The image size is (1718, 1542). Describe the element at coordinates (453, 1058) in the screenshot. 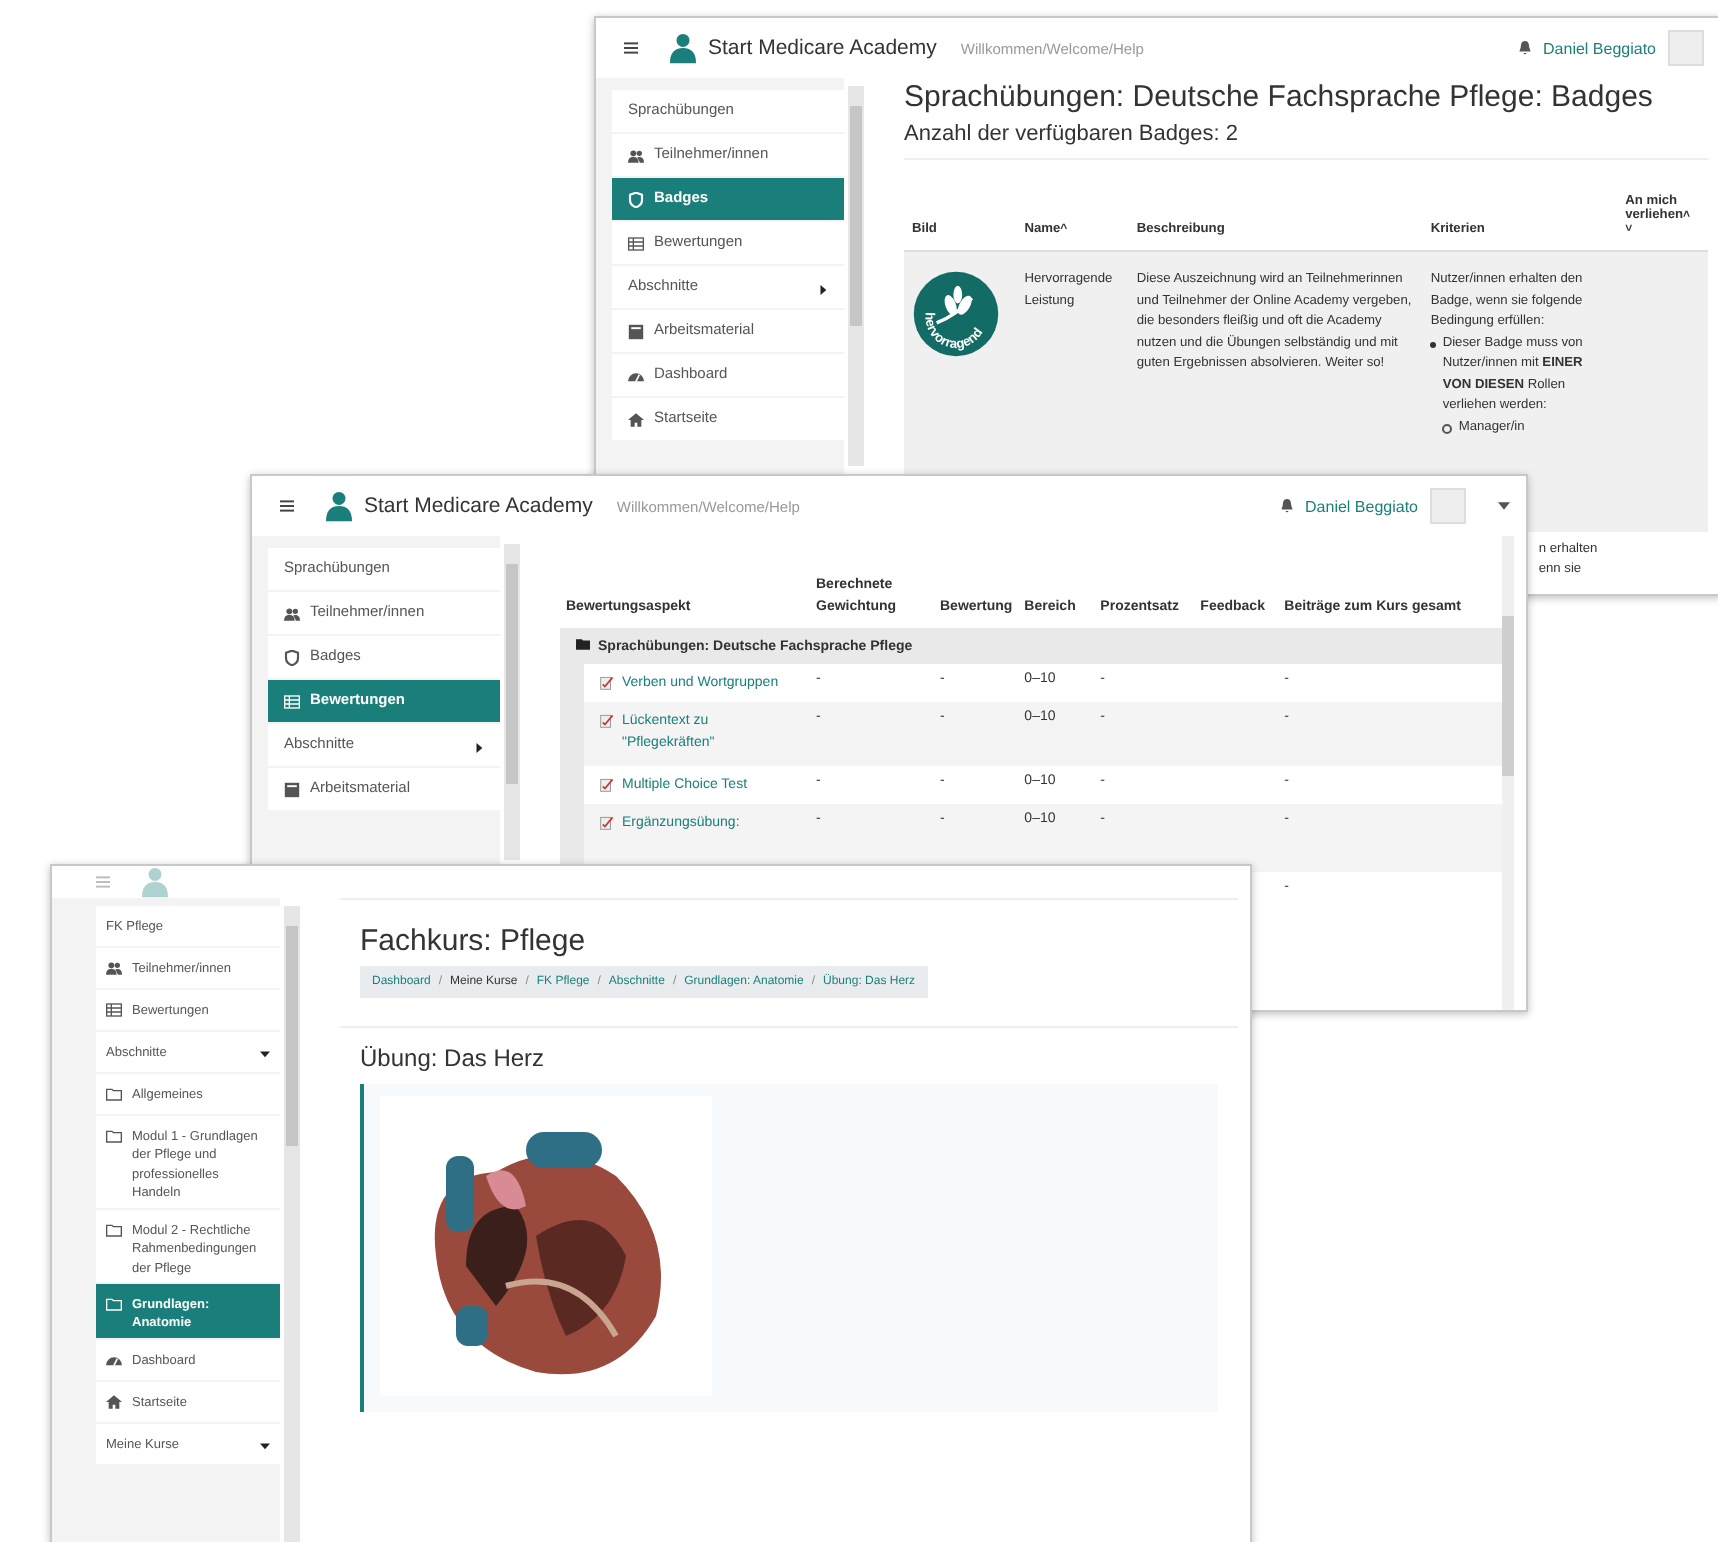

I see `section-title: Übung: Das Herz` at that location.